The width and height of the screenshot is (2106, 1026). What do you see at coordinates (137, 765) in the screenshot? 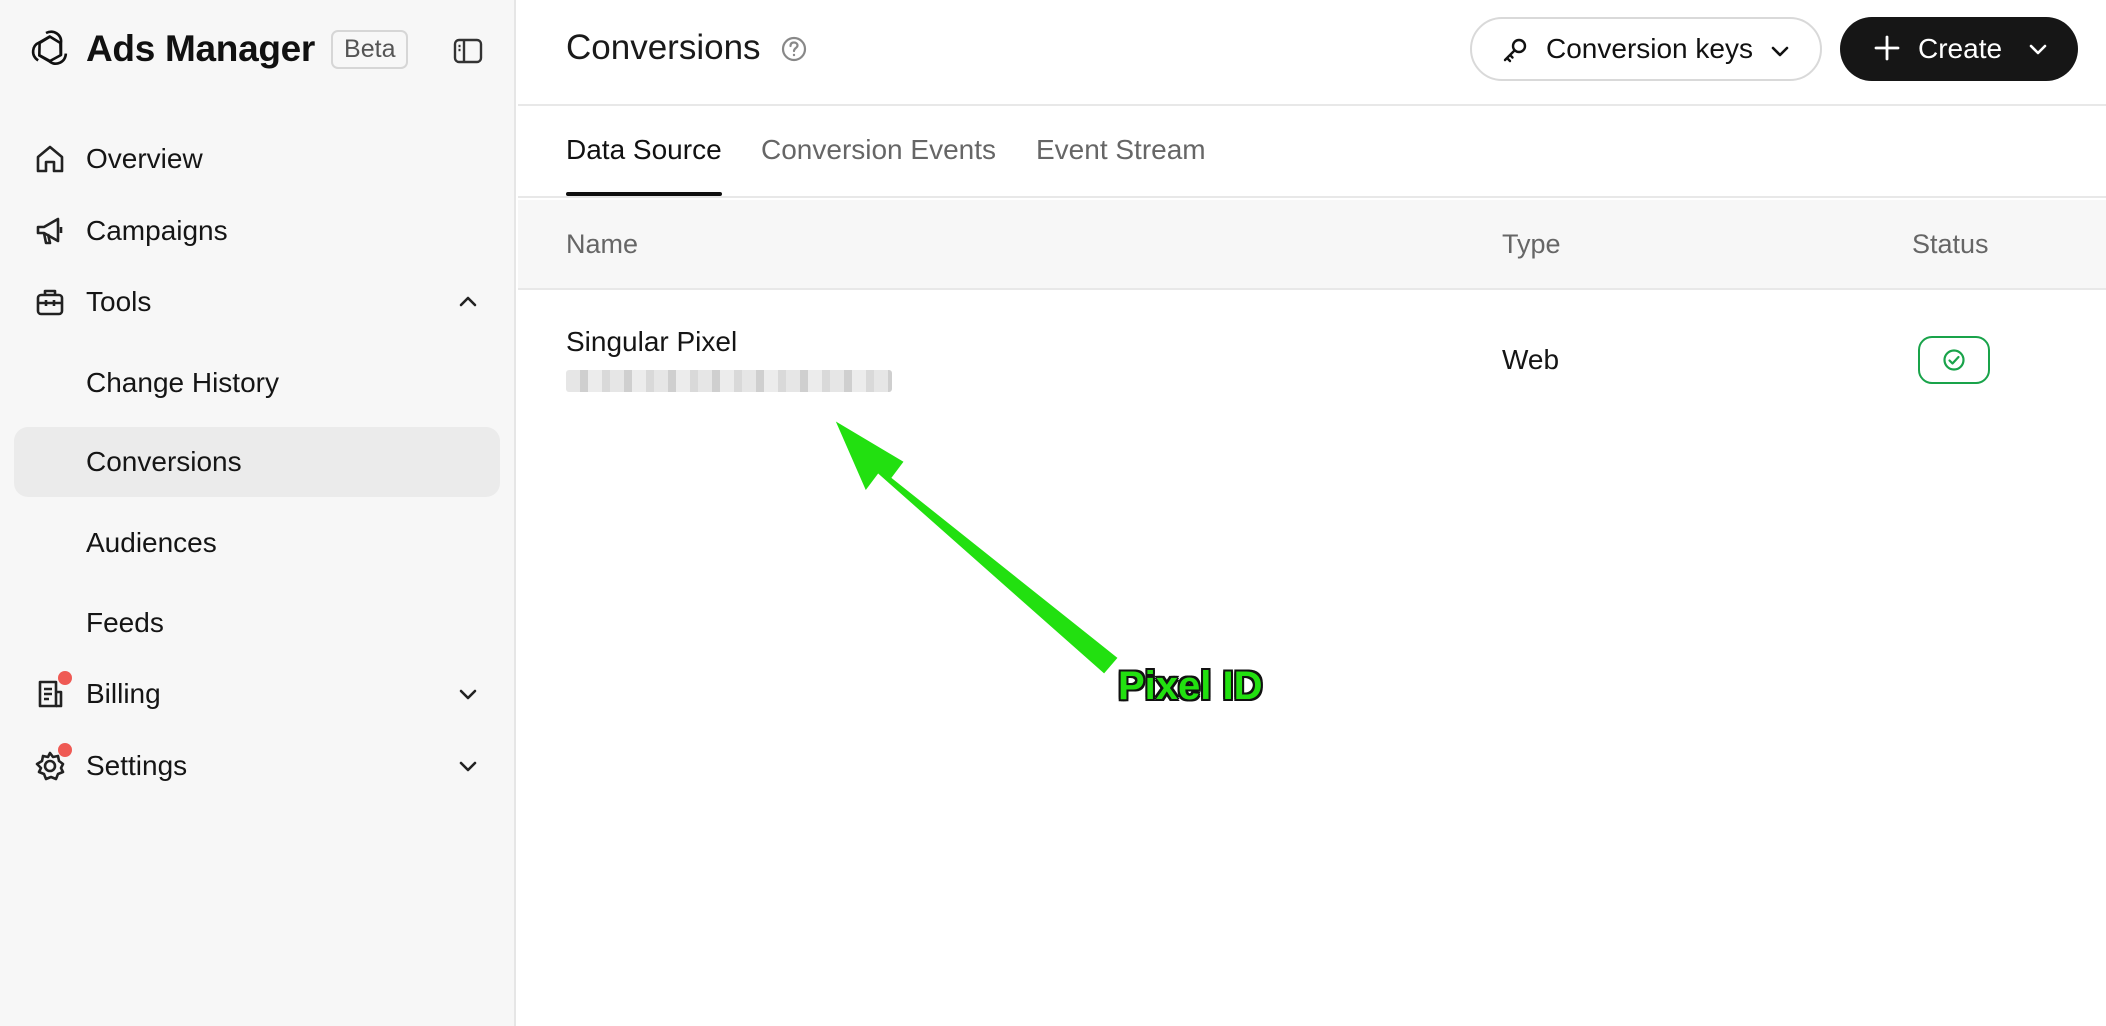
I see `sidebar-item-label: Settings` at bounding box center [137, 765].